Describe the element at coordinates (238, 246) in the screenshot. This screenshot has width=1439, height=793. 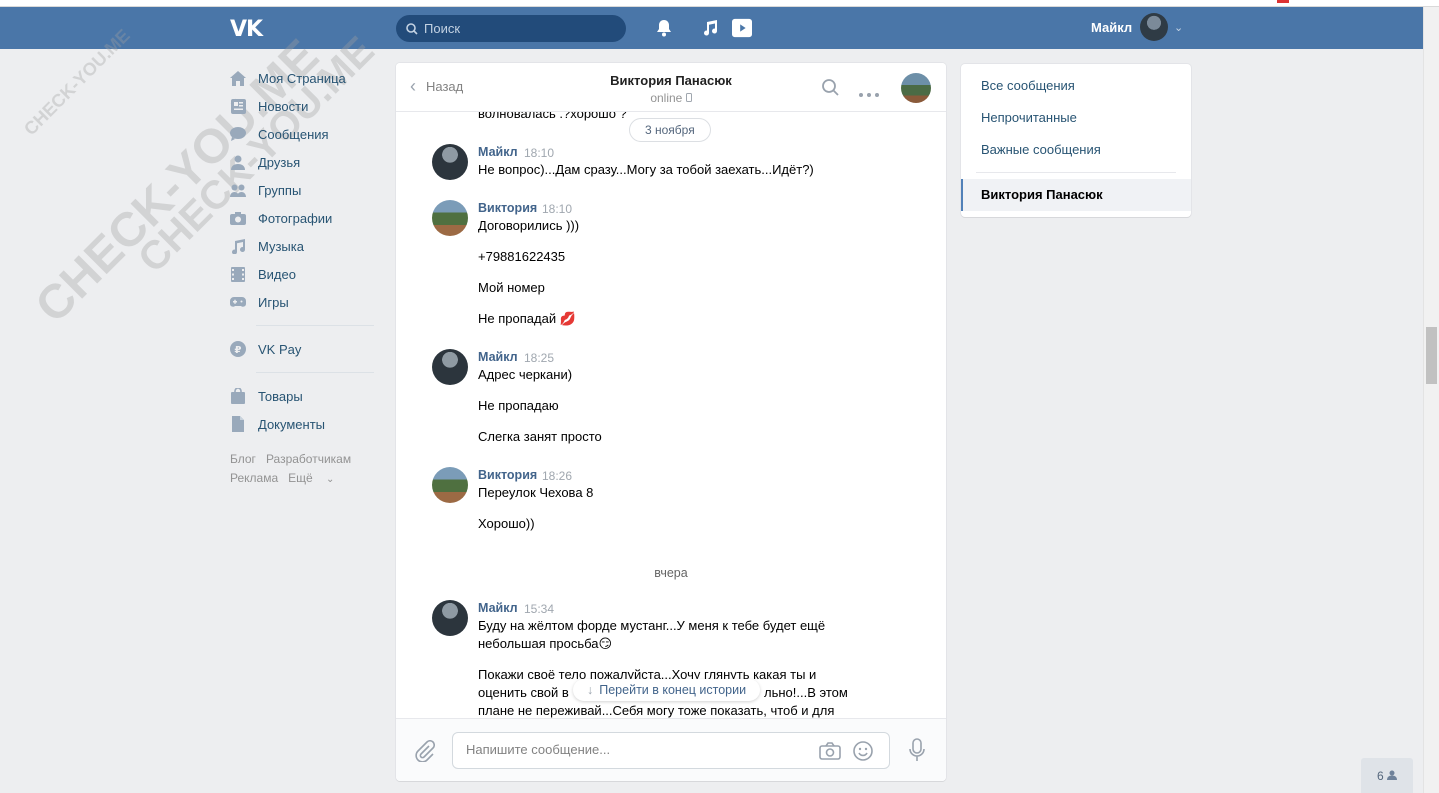
I see `music-icon` at that location.